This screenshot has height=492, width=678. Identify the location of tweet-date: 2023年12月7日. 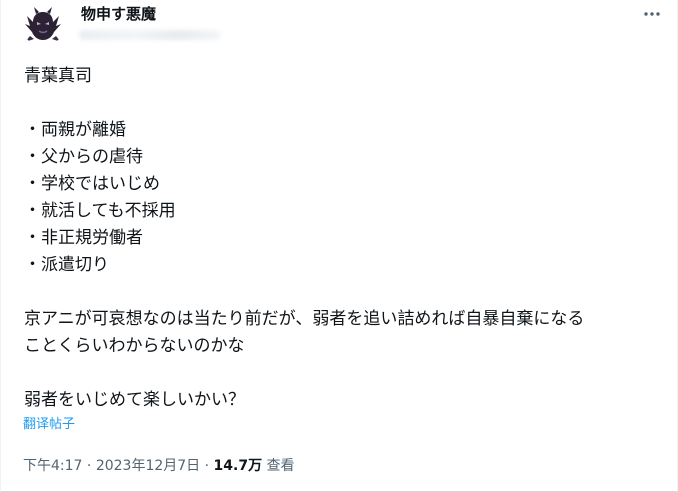
(148, 466).